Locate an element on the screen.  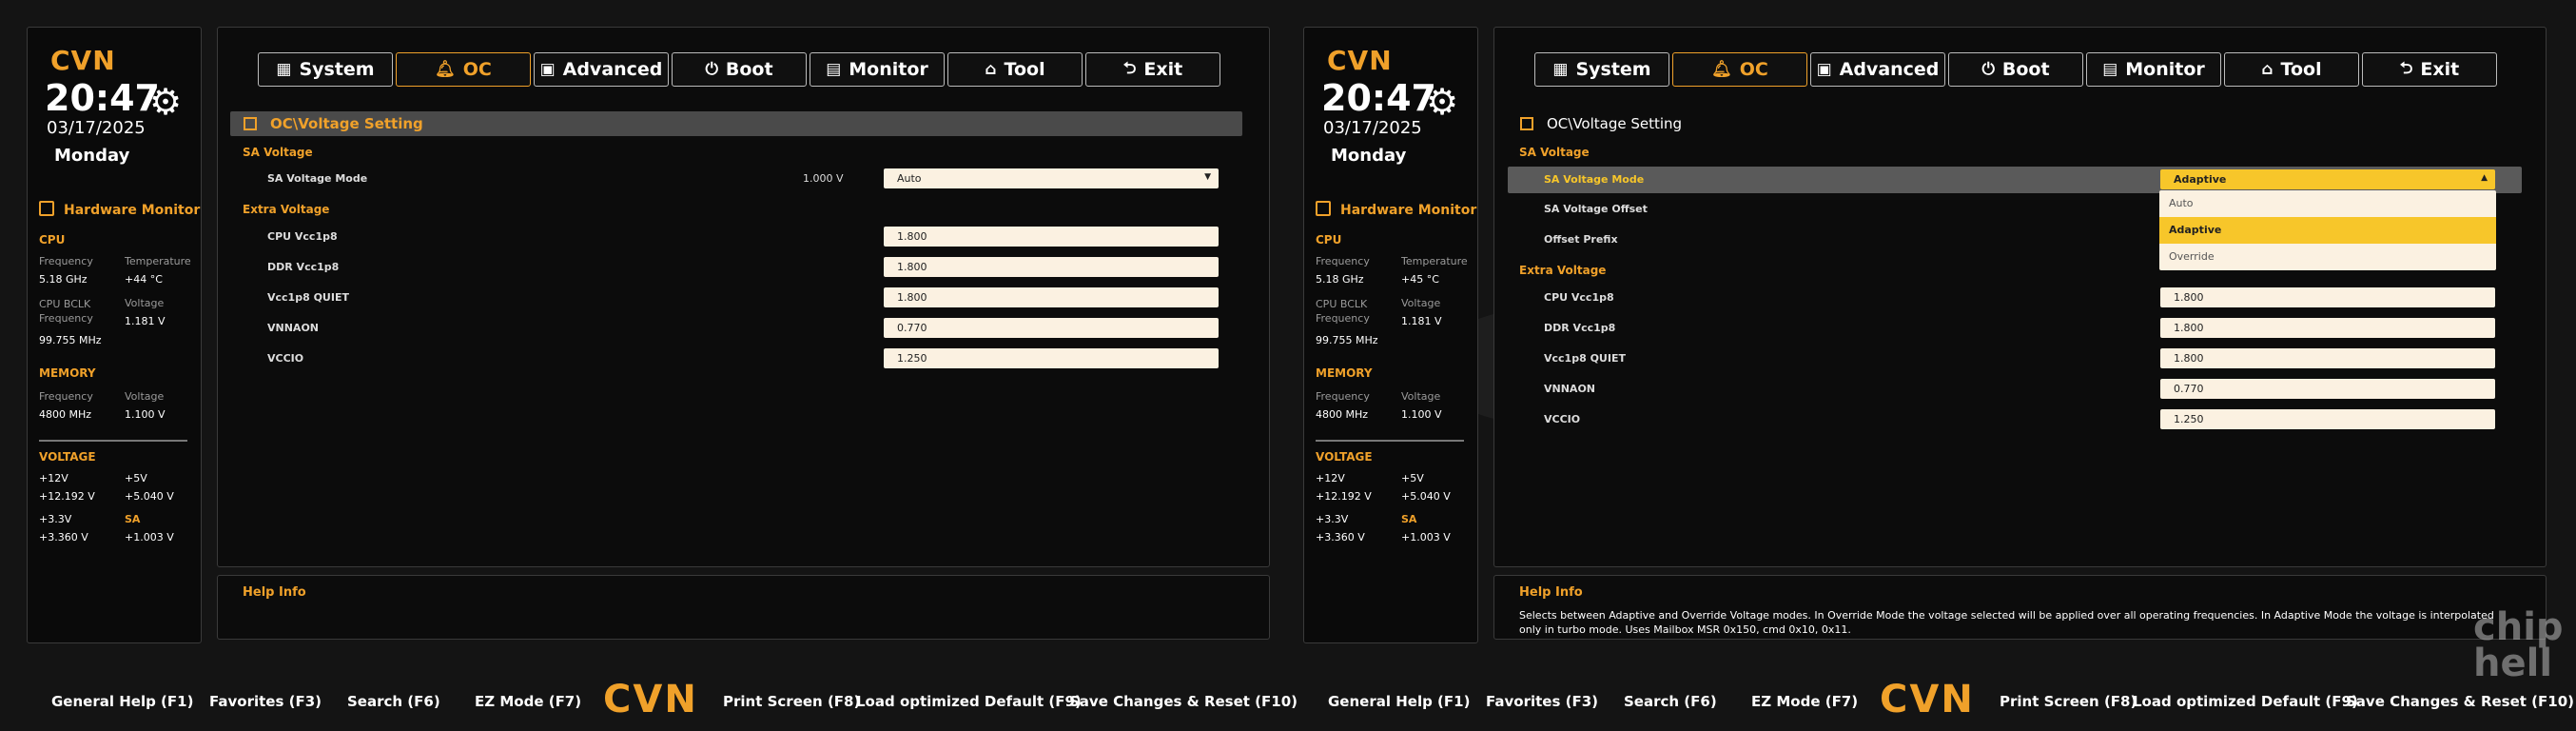
cpu-frequency-label: Frequency is located at coordinates (66, 261).